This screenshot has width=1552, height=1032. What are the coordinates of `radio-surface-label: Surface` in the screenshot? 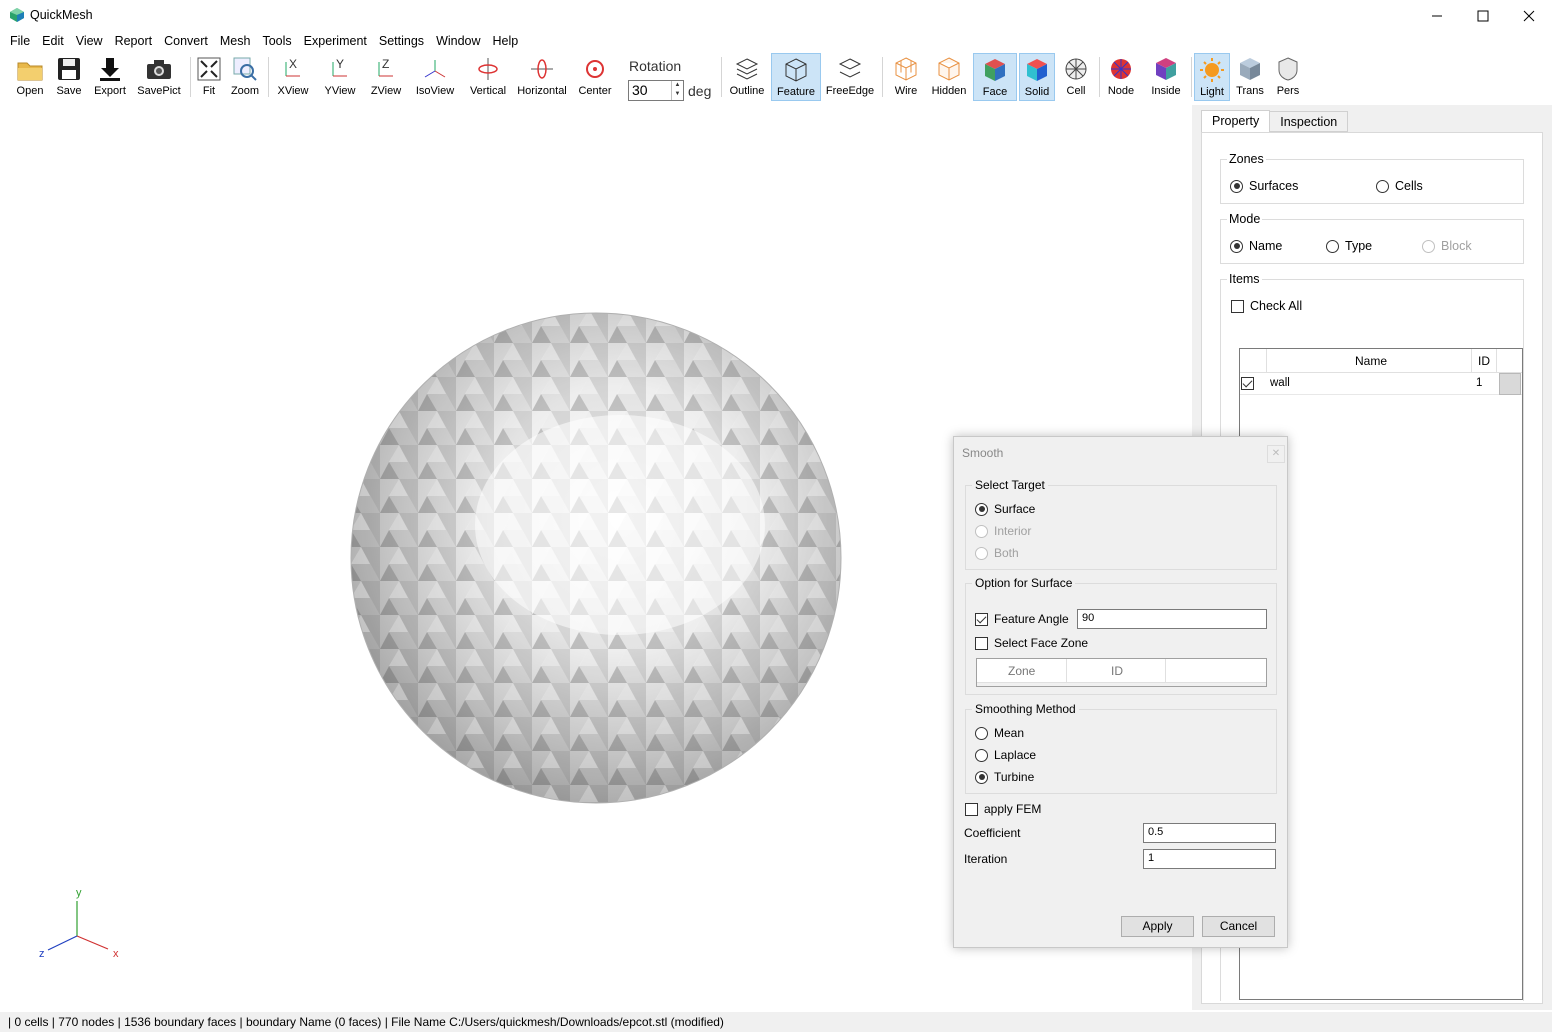 It's located at (1015, 509).